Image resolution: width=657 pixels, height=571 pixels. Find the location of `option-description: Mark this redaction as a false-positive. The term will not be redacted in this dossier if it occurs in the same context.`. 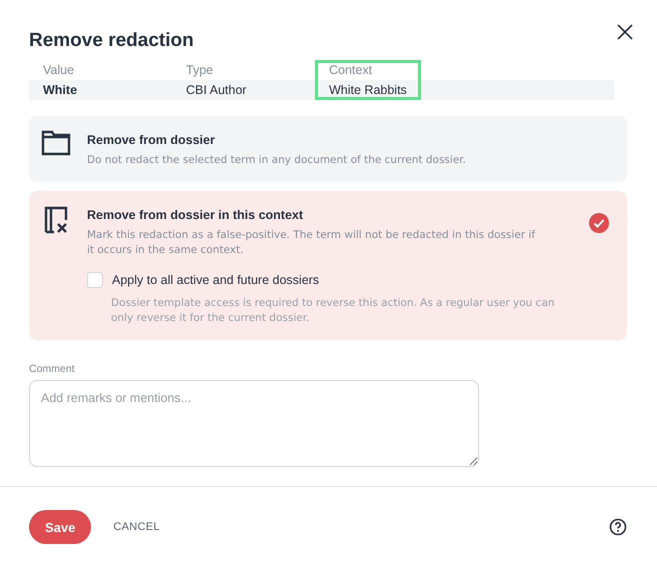

option-description: Mark this redaction as a false-positive. The term will not be redacted in this dossier if it occurs in the same context. is located at coordinates (311, 243).